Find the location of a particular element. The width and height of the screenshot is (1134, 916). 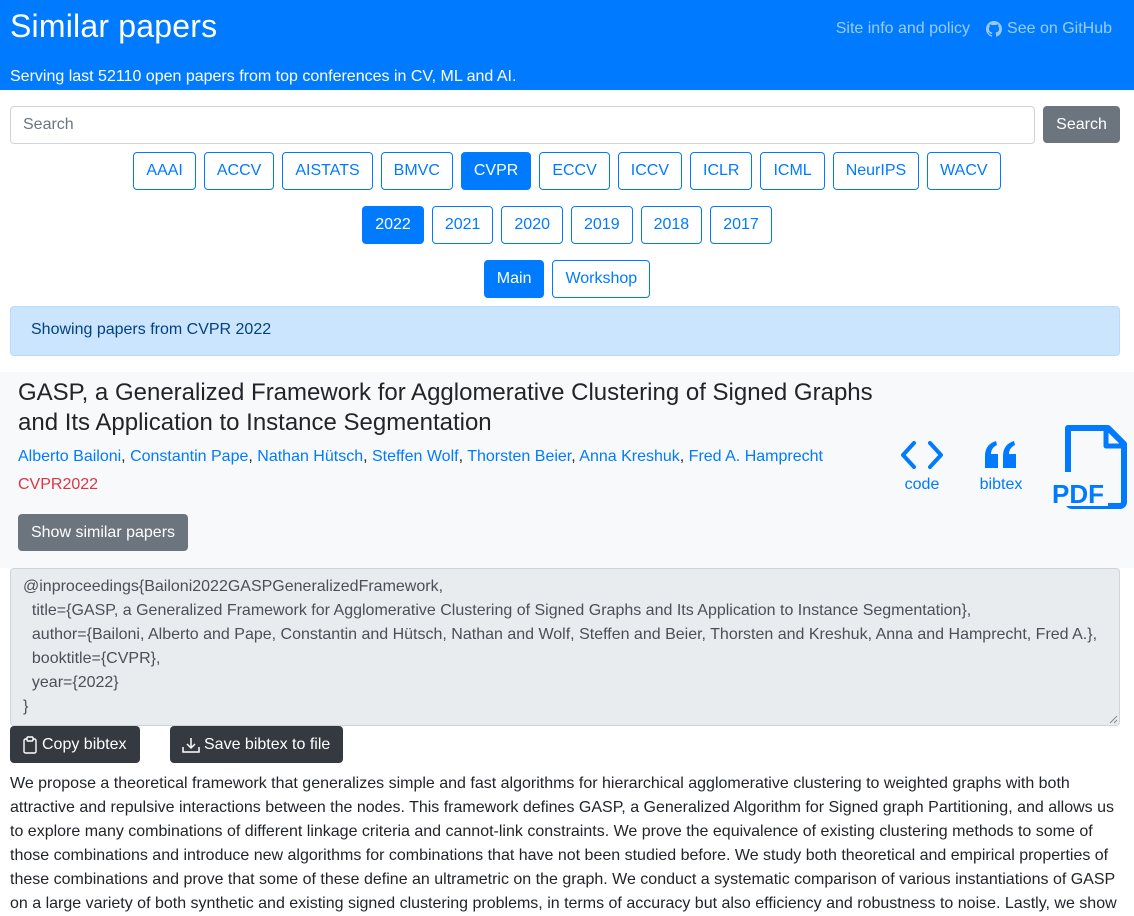

copy-bibtex-button: Copy bibtex is located at coordinates (75, 744).